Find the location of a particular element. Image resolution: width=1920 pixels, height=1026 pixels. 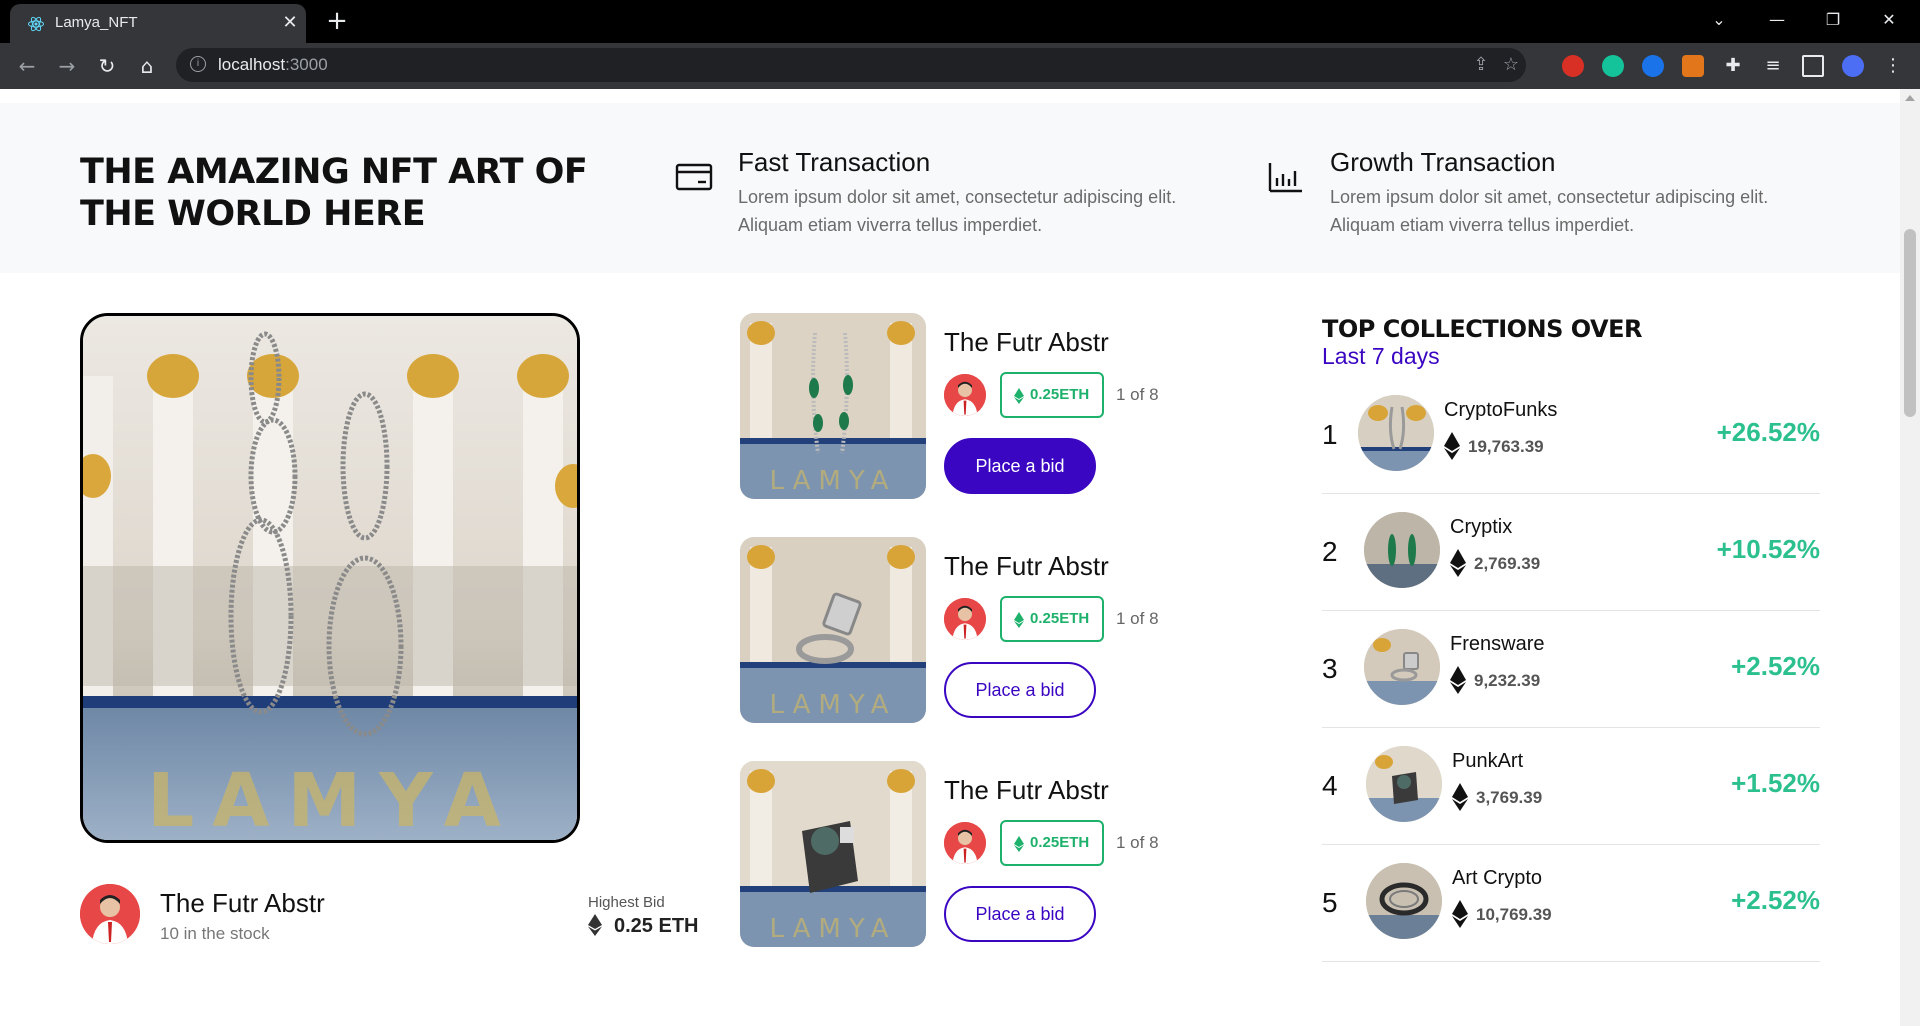

collection-thumbnail is located at coordinates (1402, 550).